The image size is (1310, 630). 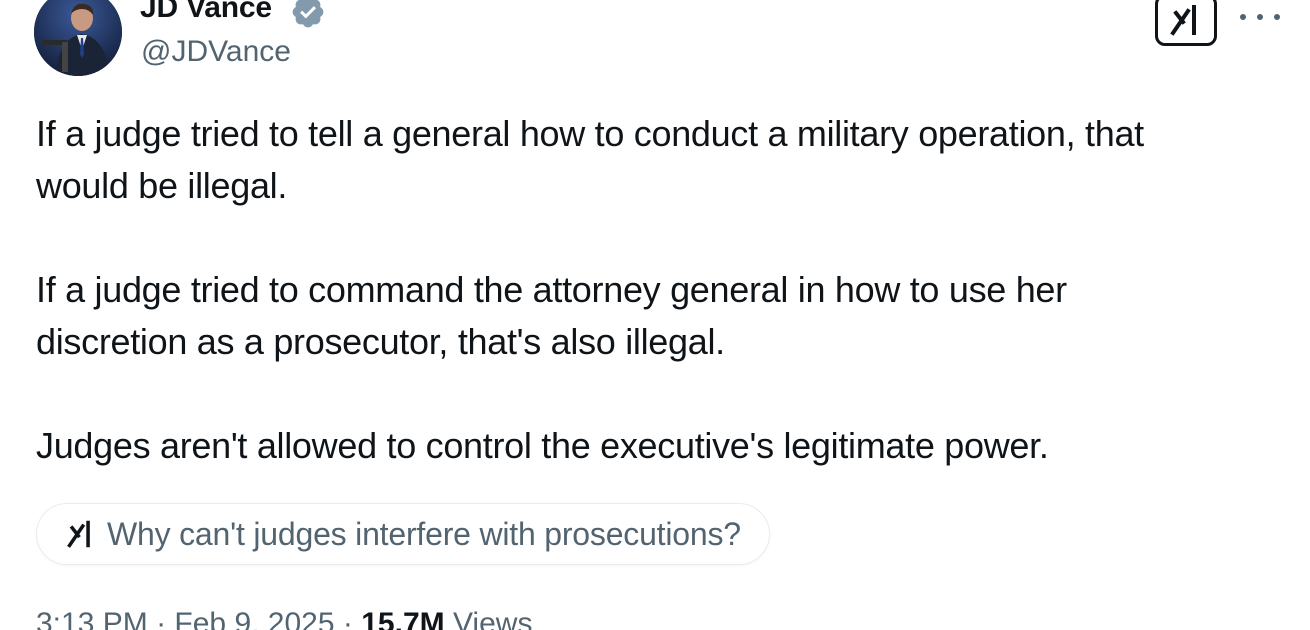 I want to click on tweet-meta: 3:13 PM · Feb 9, 2025 · 15.7M Views, so click(x=284, y=618).